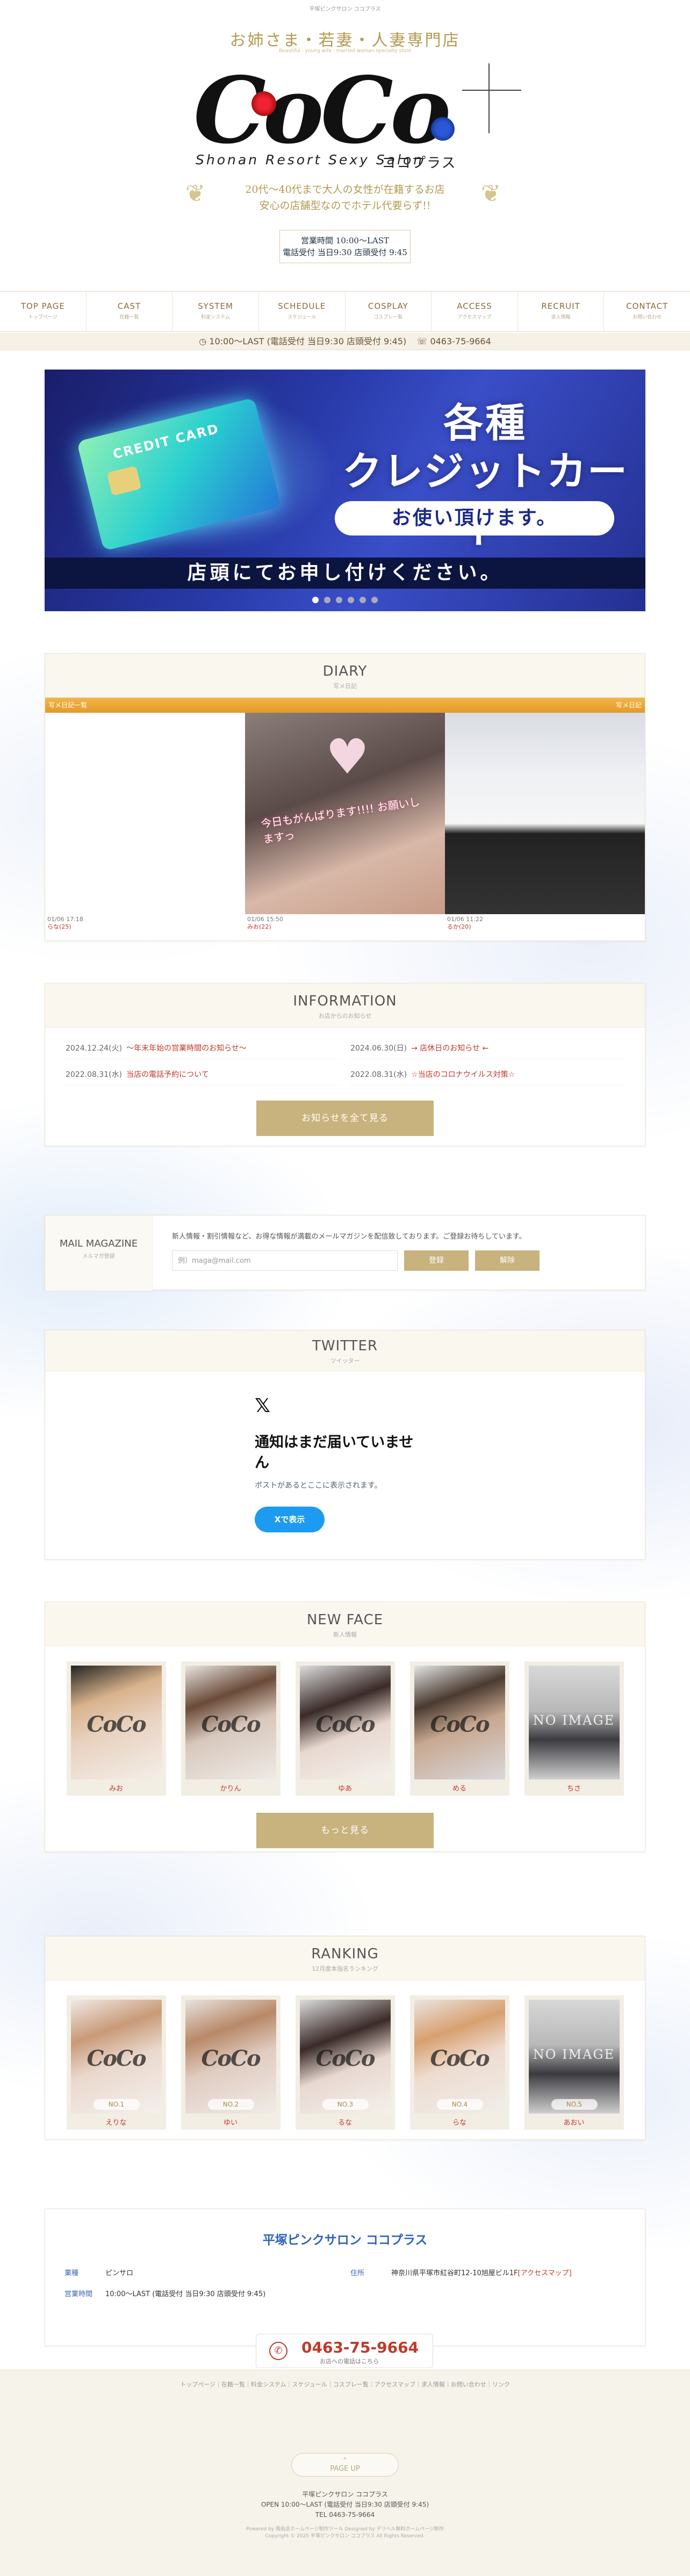 This screenshot has width=690, height=2576. I want to click on access-map-link: [アクセスマップ], so click(545, 2272).